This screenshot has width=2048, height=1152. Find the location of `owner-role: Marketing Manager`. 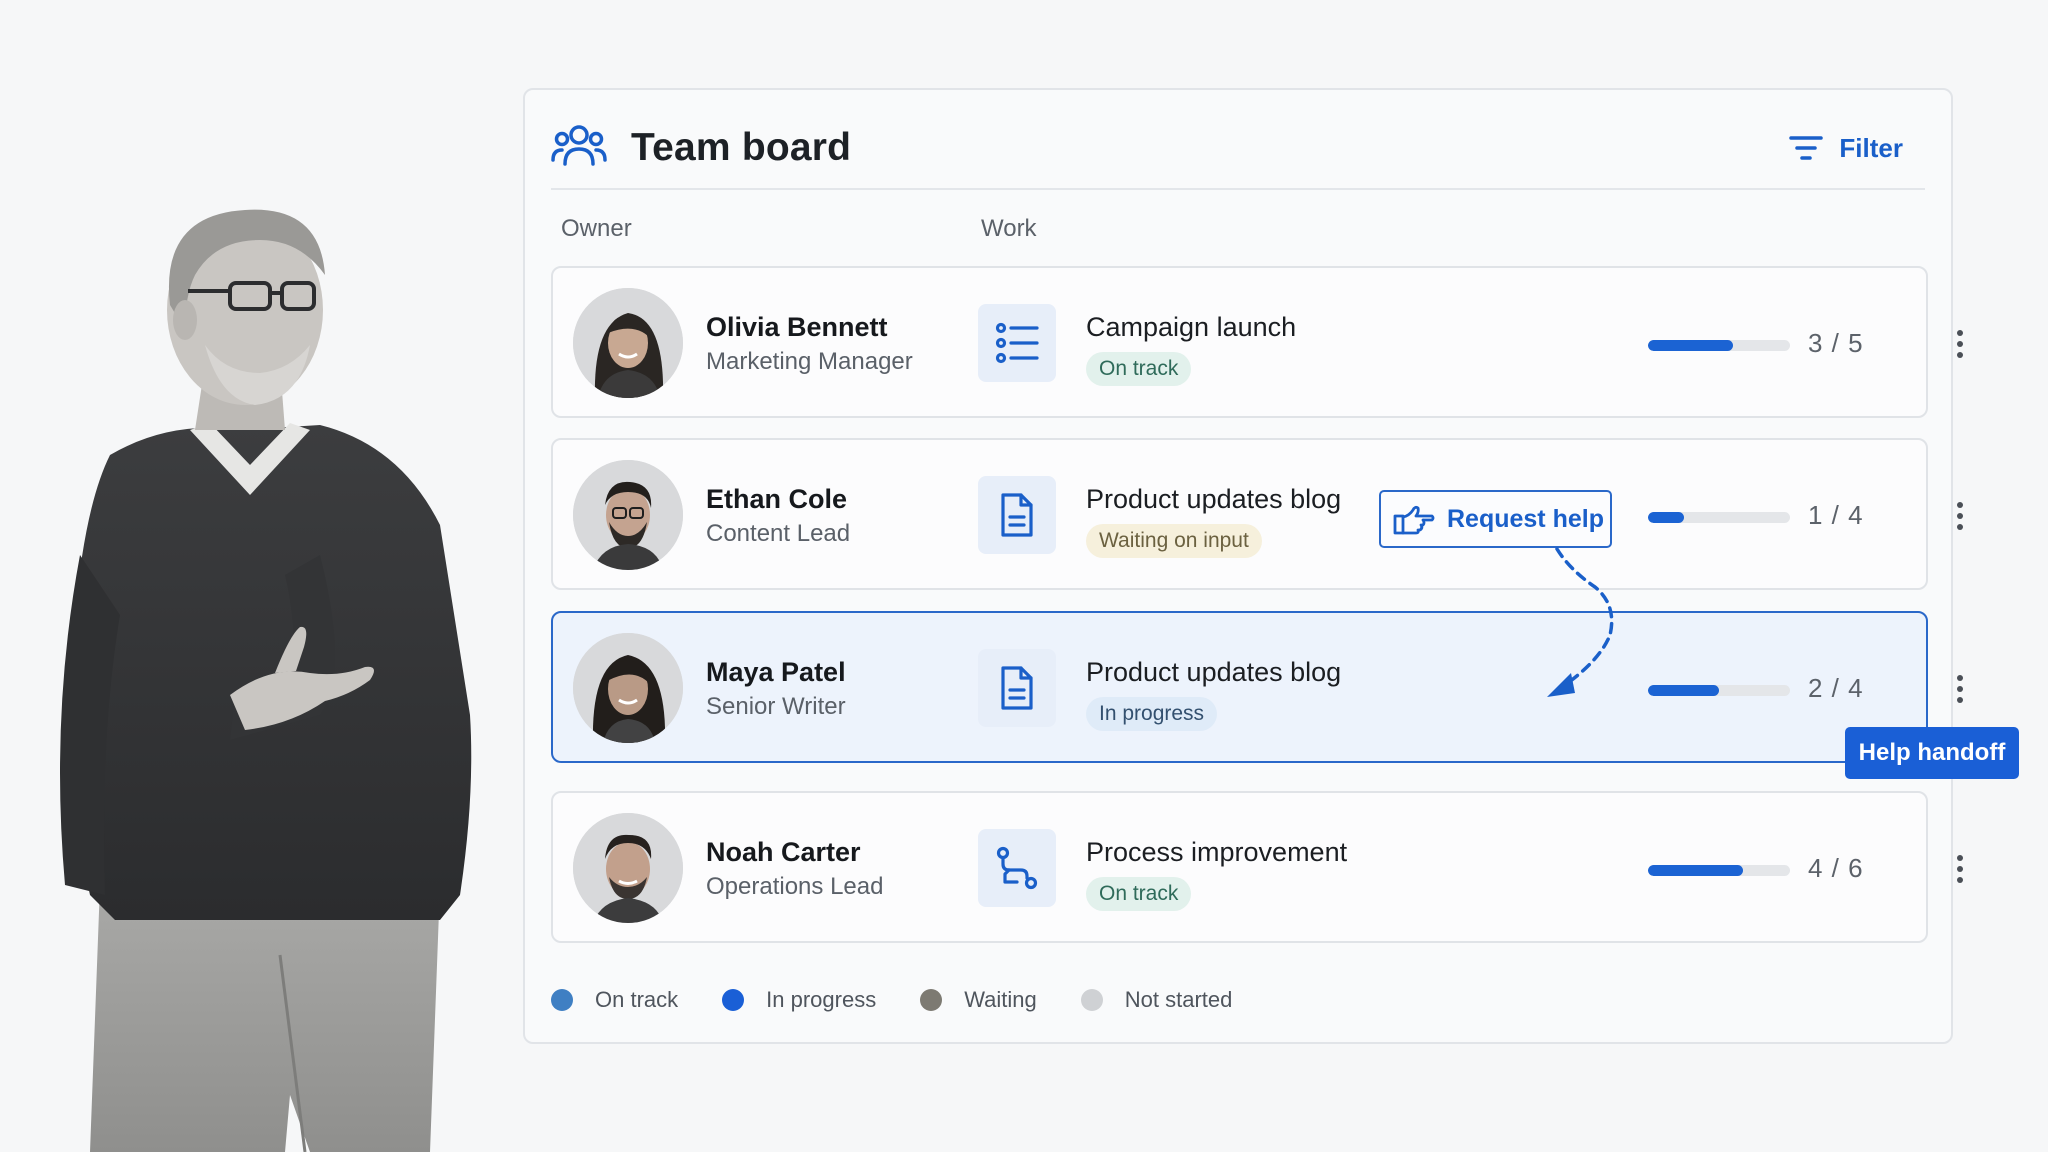

owner-role: Marketing Manager is located at coordinates (809, 361).